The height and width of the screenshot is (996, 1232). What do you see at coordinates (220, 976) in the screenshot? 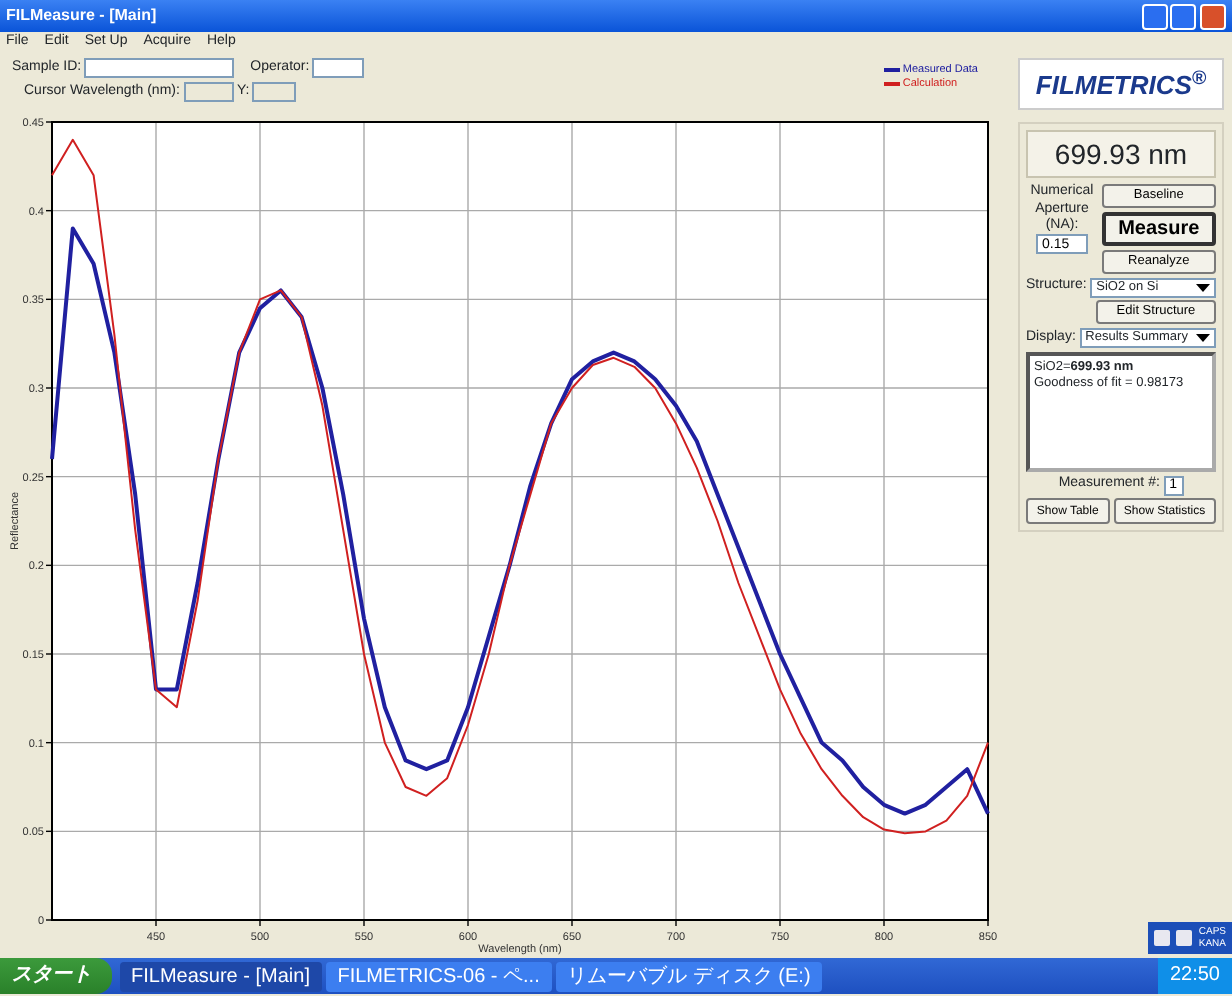
I see `taskbar-button: FILMeasure - [Main]` at bounding box center [220, 976].